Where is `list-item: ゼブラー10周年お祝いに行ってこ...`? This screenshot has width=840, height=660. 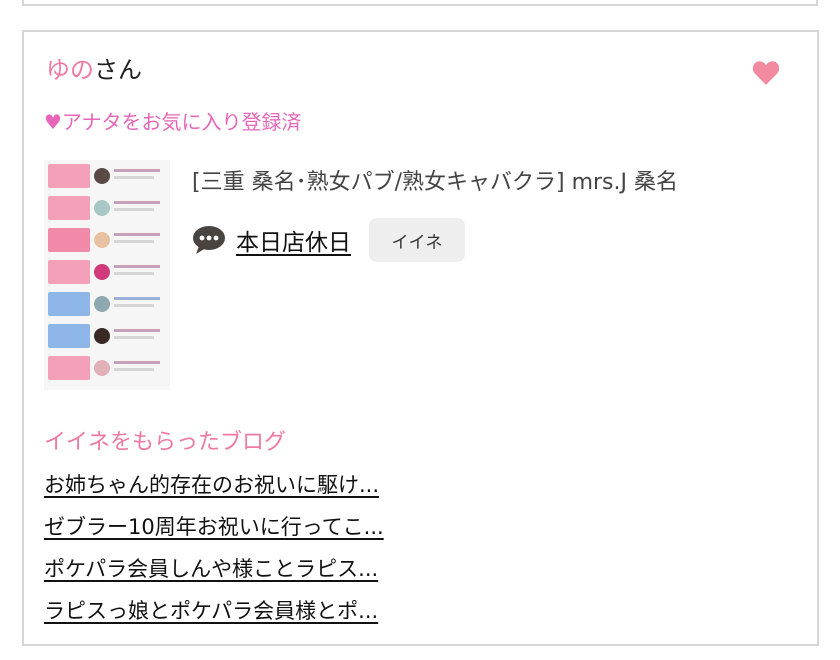
list-item: ゼブラー10周年お祝いに行ってこ... is located at coordinates (214, 527).